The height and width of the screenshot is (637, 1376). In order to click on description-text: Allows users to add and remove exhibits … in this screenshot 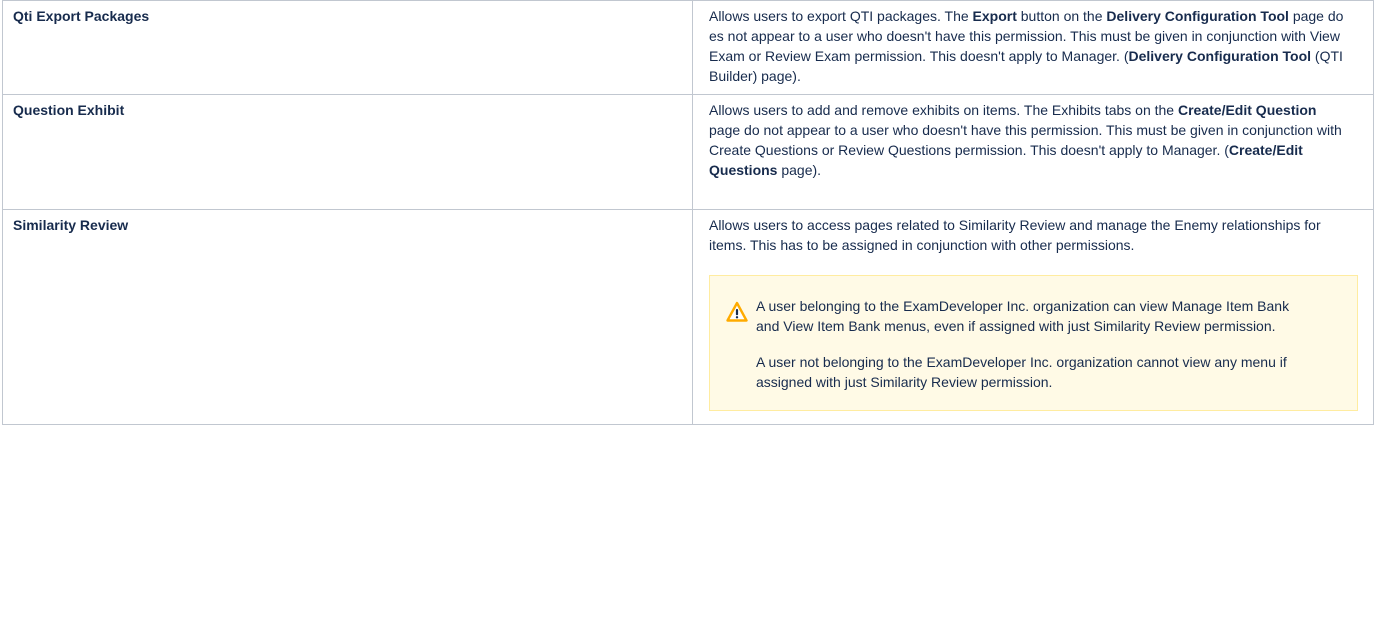, I will do `click(943, 110)`.